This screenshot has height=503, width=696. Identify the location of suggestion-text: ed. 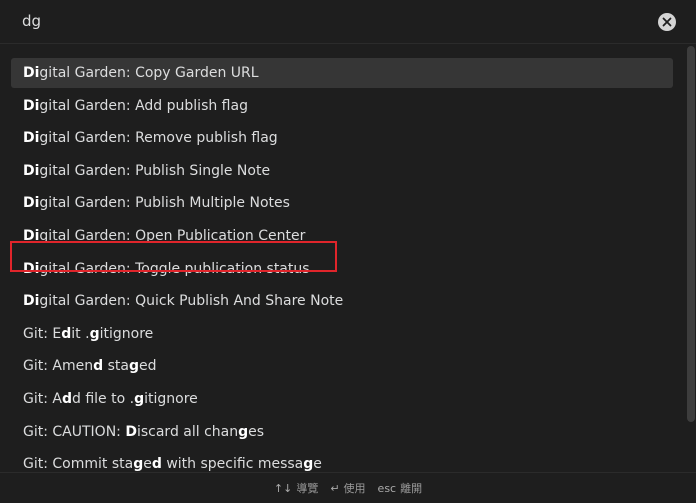
(147, 366).